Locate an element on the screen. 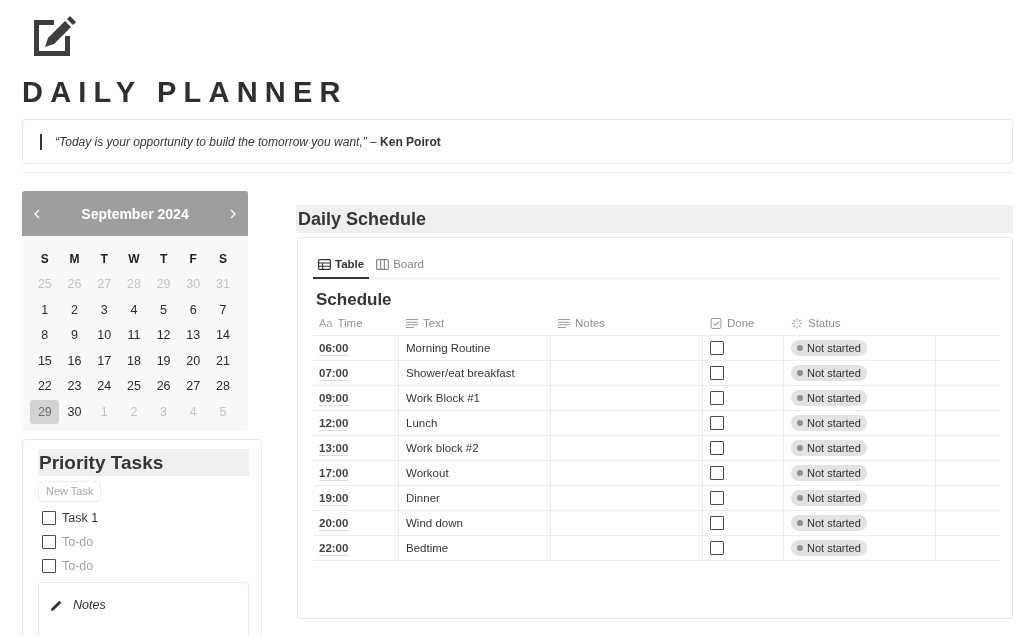 The image size is (1024, 636). notes-title: Notes is located at coordinates (89, 604).